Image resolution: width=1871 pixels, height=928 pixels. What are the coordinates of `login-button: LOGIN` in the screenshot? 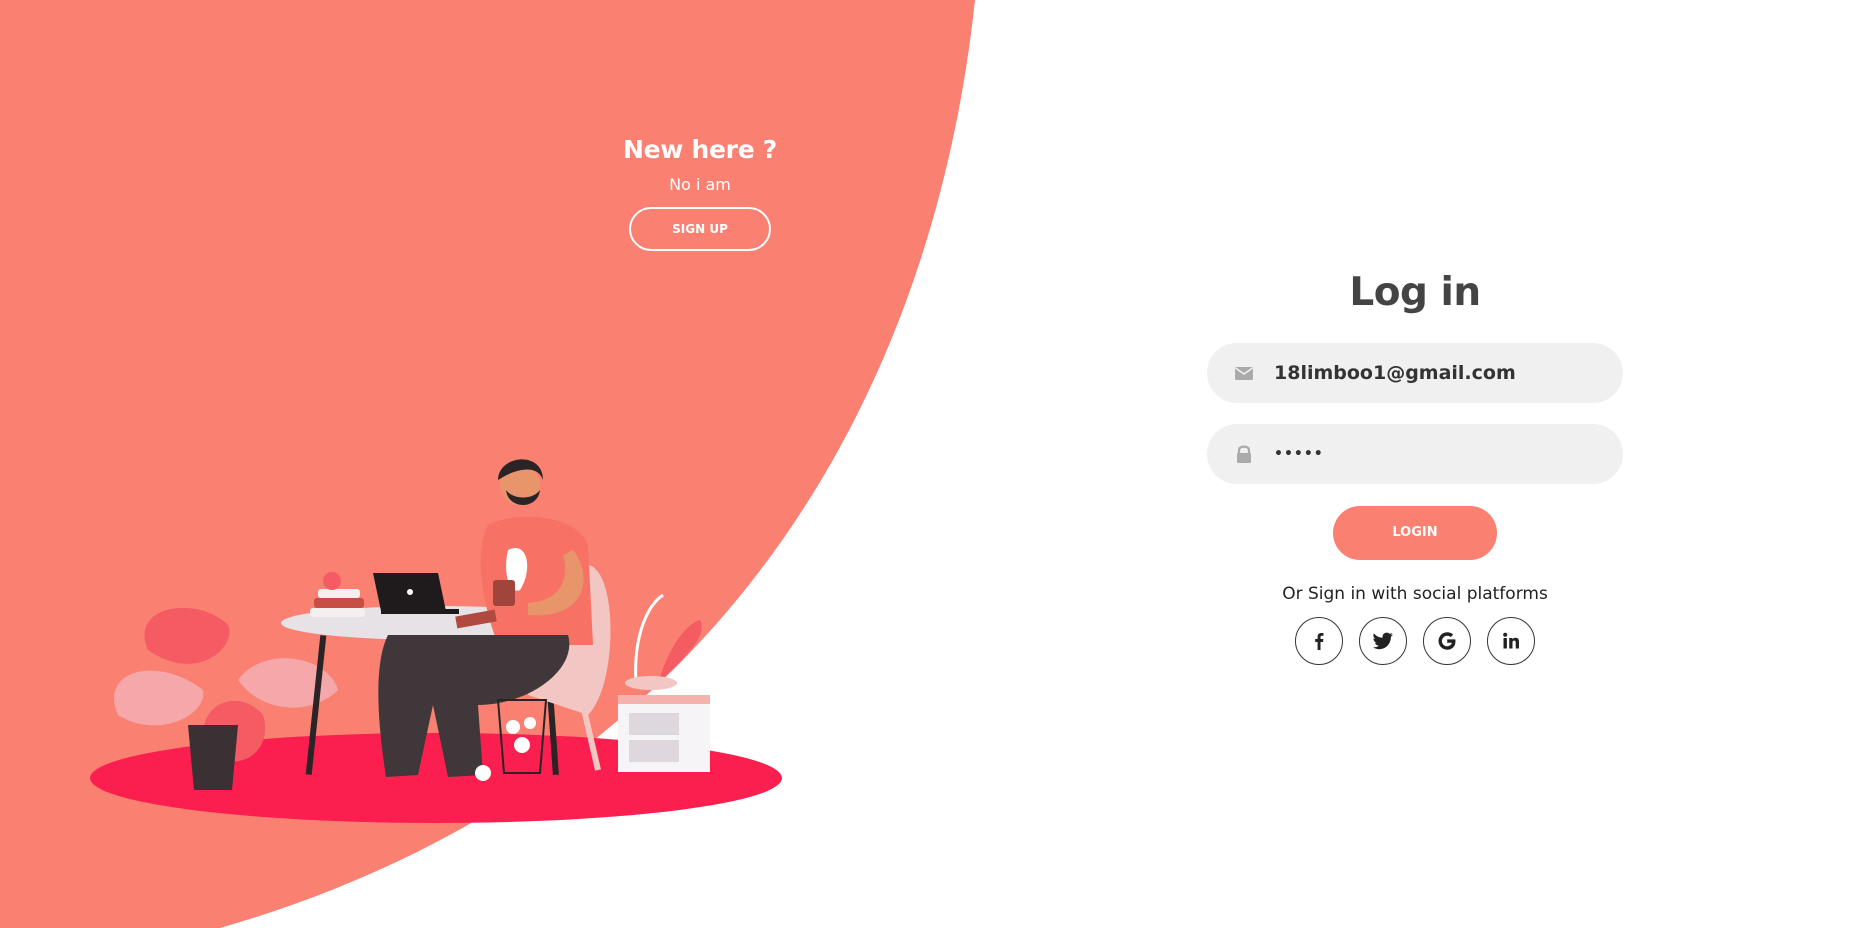 It's located at (1415, 533).